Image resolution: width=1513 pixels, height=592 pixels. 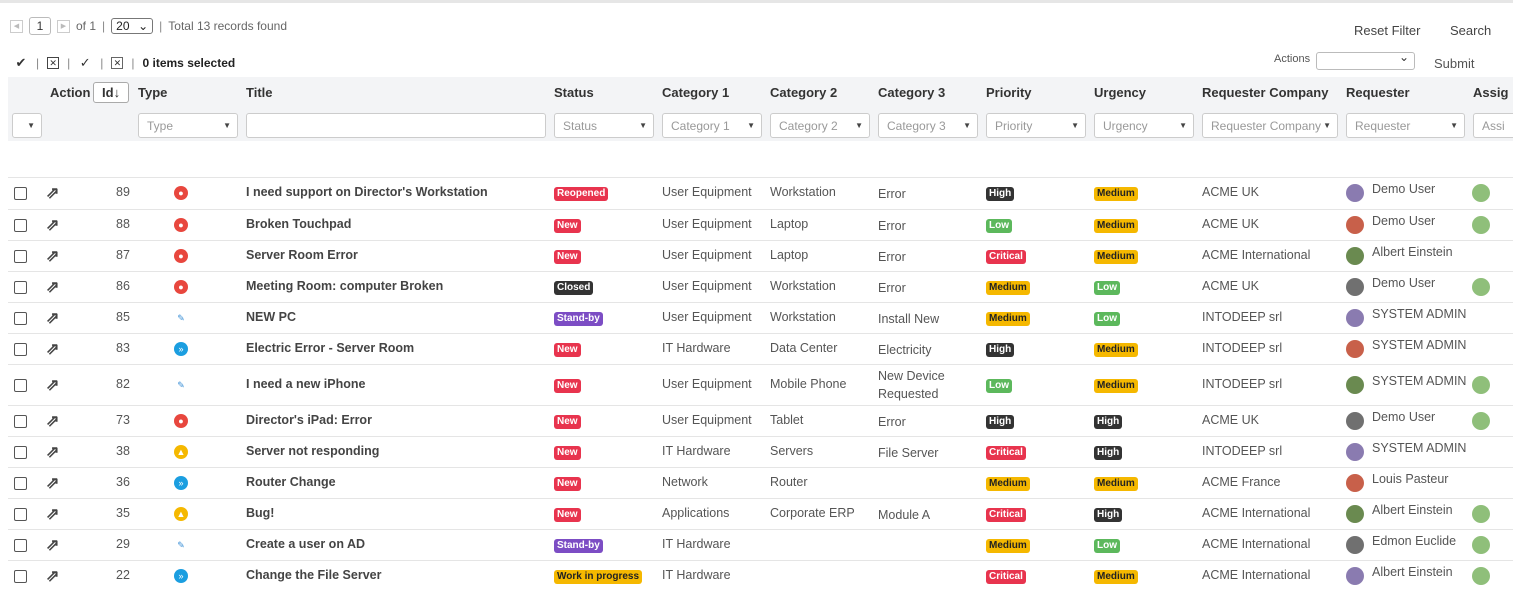 I want to click on row-requester: Demo User, so click(x=1404, y=188).